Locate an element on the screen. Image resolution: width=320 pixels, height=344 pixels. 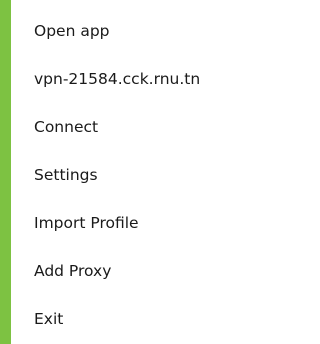
menu-item-import-profile: Import Profile is located at coordinates (135, 223).